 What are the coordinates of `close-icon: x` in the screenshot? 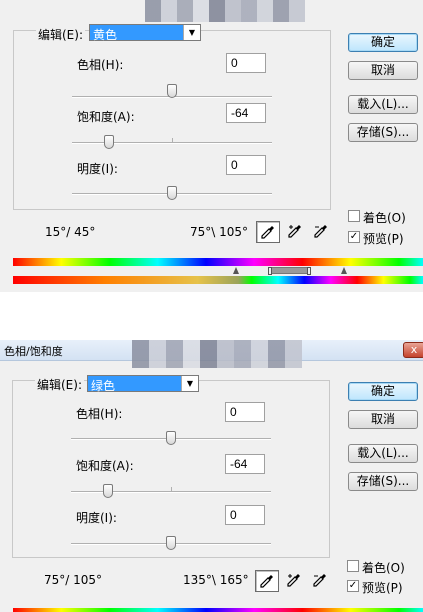 It's located at (414, 349).